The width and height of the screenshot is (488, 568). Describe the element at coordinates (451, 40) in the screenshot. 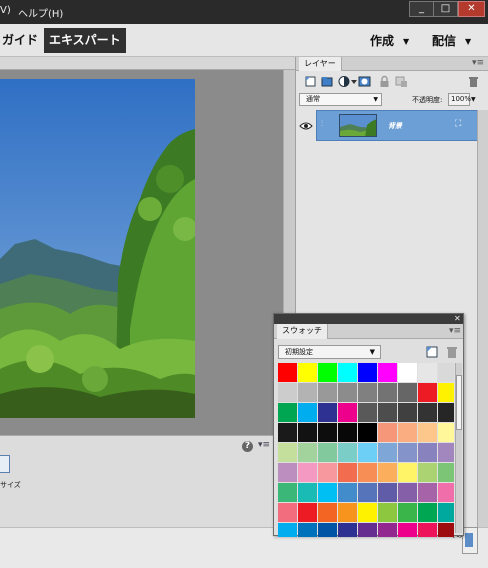

I see `share-menu: 配信 ▼` at that location.